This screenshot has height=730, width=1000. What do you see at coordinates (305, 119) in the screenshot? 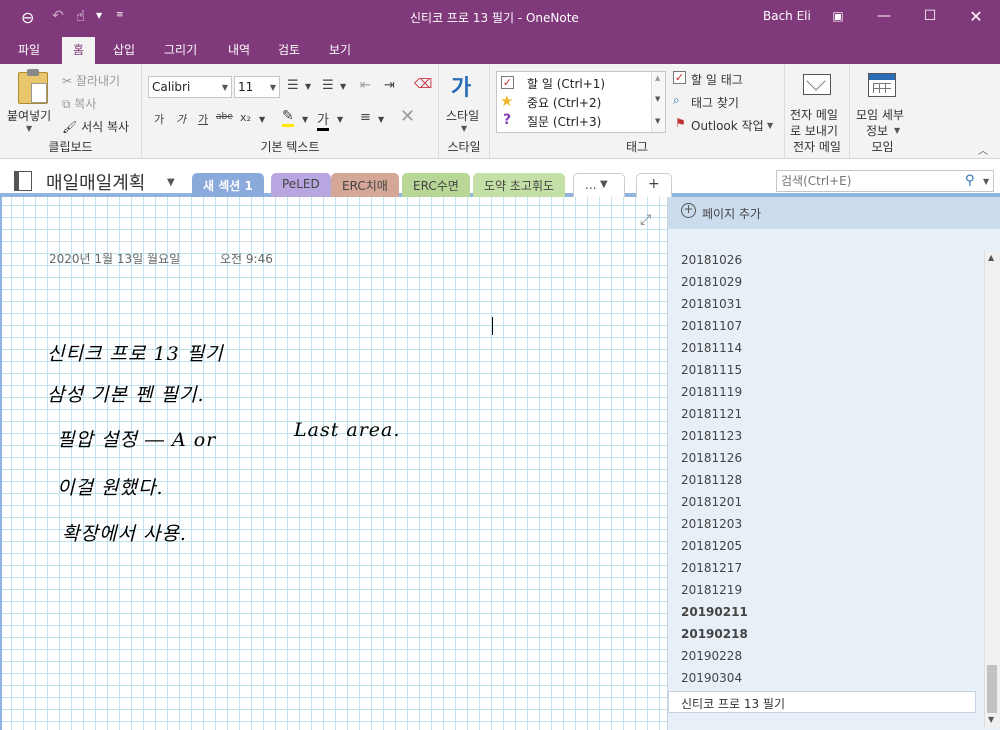
I see `highlight-dropdown-icon: ▼` at bounding box center [305, 119].